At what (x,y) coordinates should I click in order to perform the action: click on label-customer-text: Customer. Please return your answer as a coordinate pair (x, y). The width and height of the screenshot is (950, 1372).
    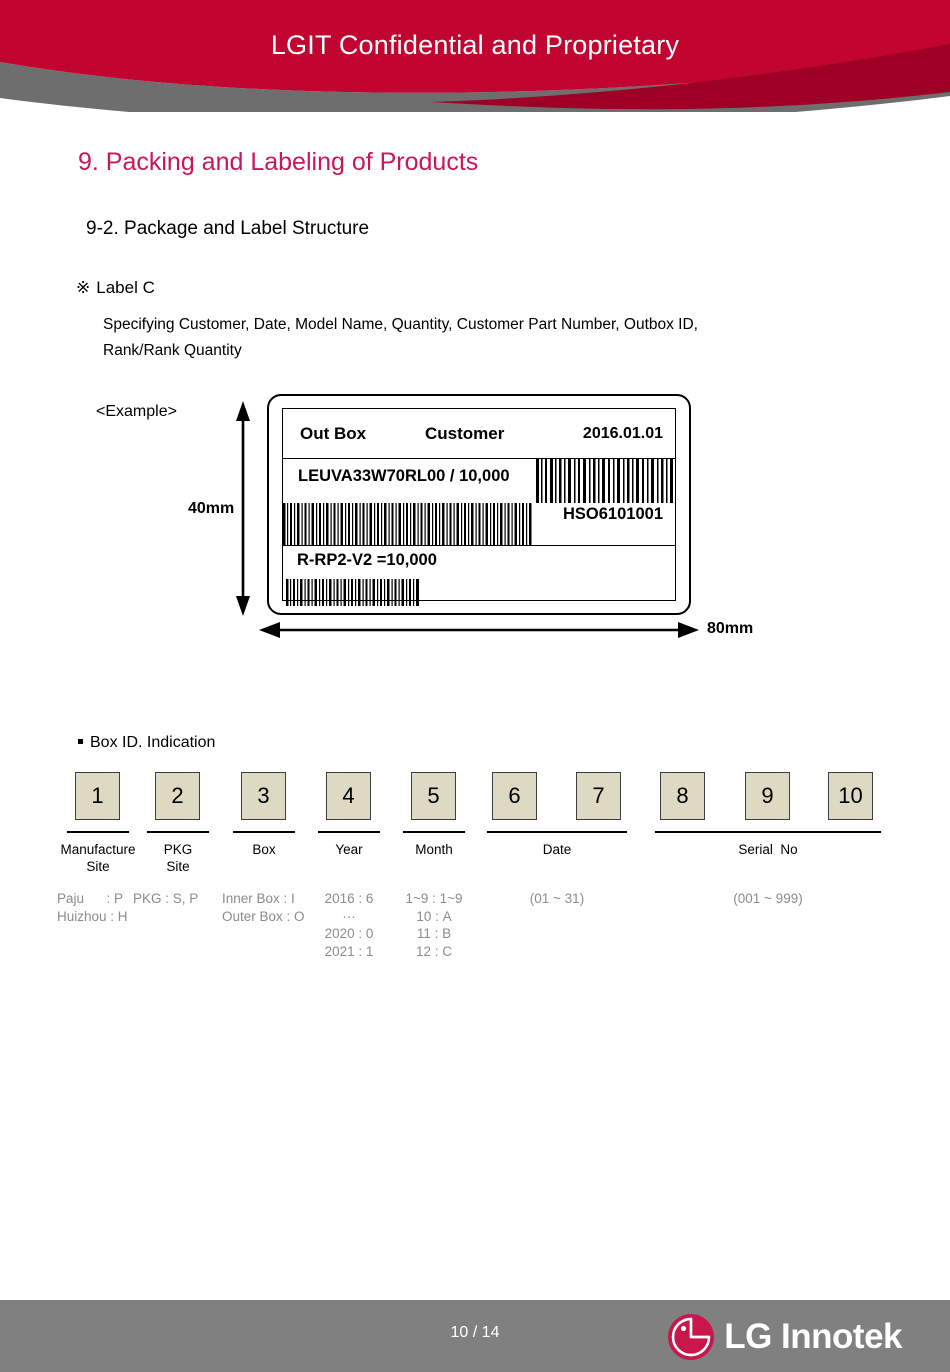
    Looking at the image, I should click on (465, 433).